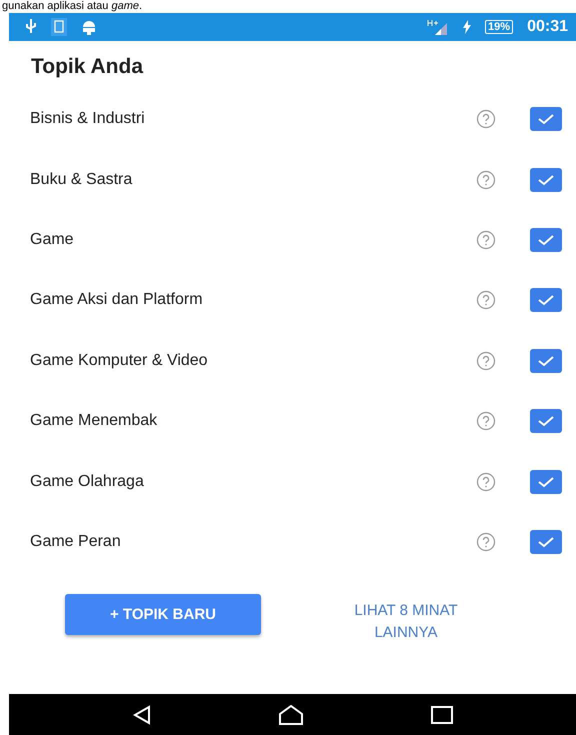 The height and width of the screenshot is (735, 576). Describe the element at coordinates (467, 27) in the screenshot. I see `charging-icon` at that location.